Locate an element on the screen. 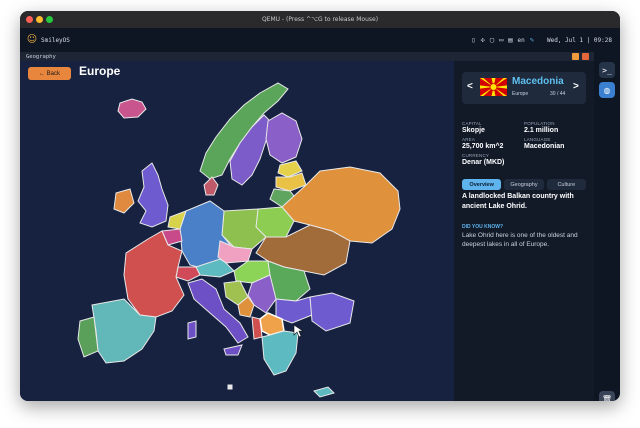 The image size is (640, 428). globe-icon: ◍ is located at coordinates (607, 90).